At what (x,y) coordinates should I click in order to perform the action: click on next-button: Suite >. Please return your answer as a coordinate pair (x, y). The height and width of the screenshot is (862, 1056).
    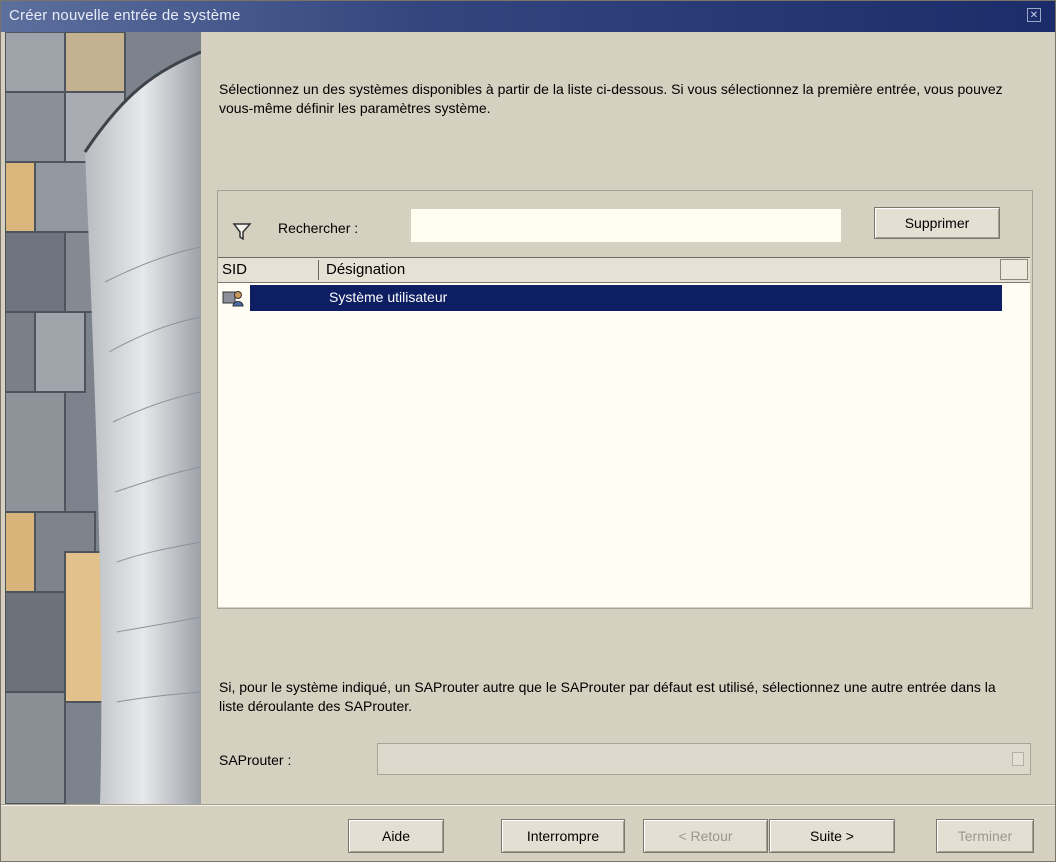
    Looking at the image, I should click on (832, 836).